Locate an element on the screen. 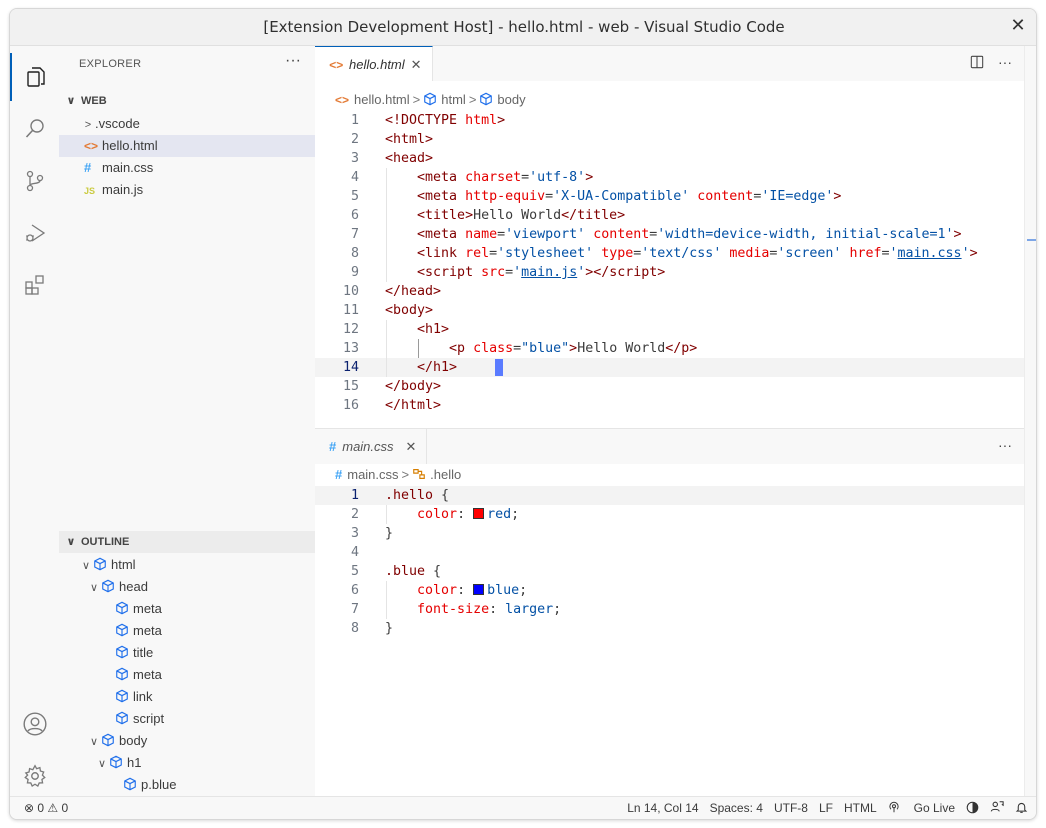  outline-section-header: ∨ OUTLINE is located at coordinates (187, 542).